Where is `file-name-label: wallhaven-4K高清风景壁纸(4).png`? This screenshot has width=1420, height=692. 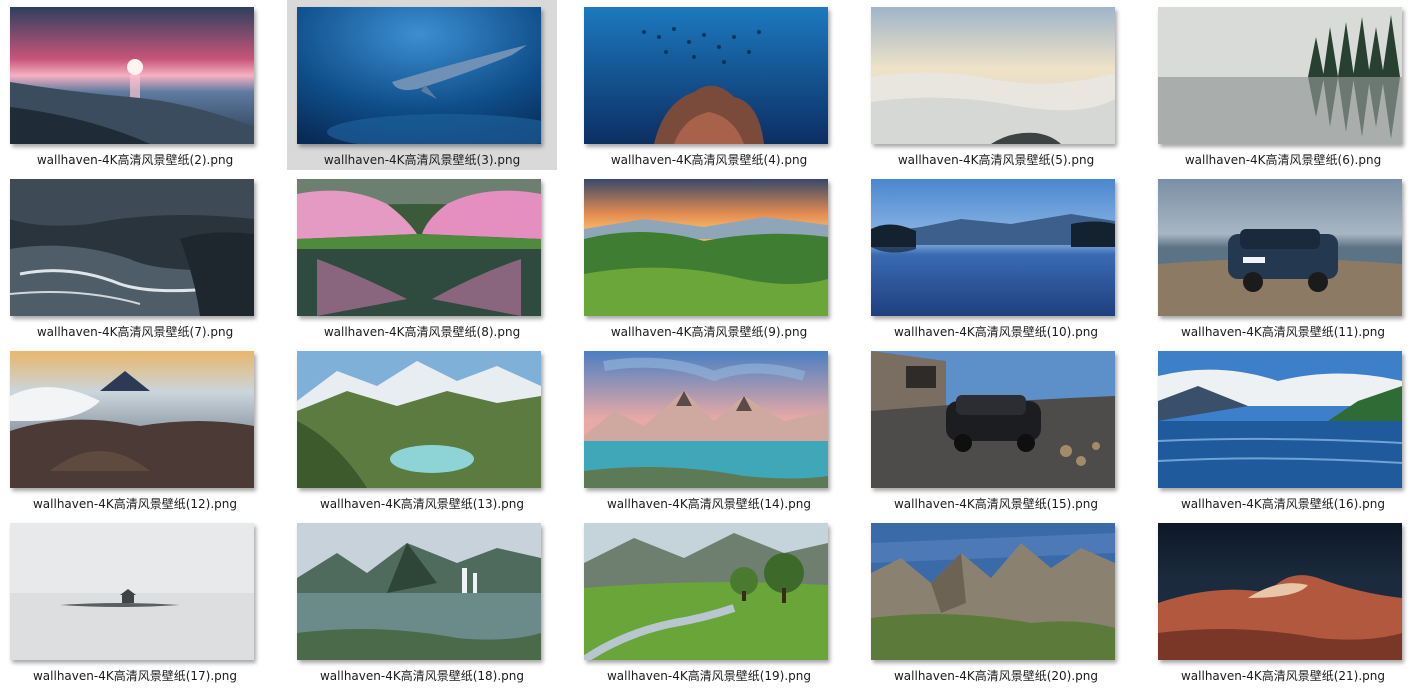
file-name-label: wallhaven-4K高清风景壁纸(4).png is located at coordinates (709, 160).